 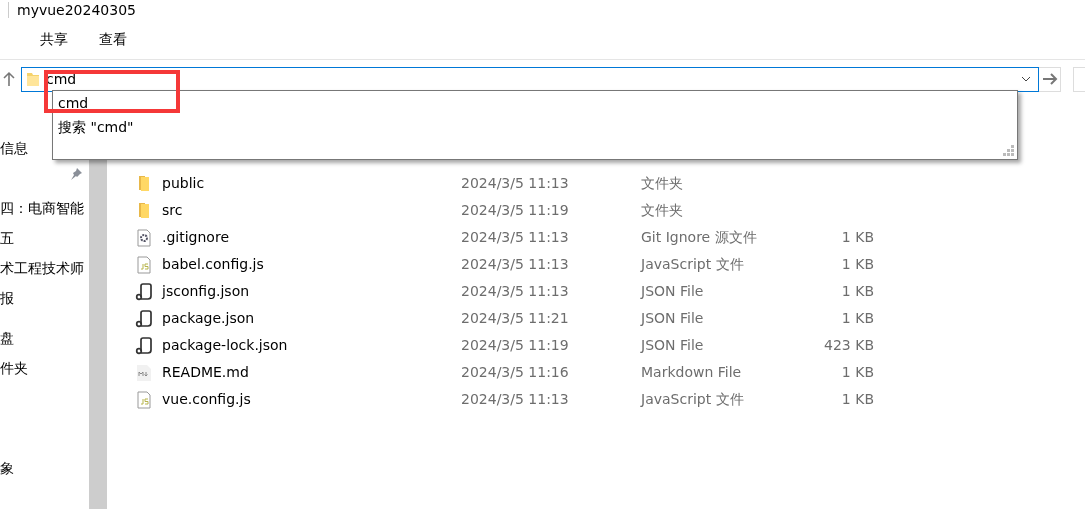 I want to click on chevron-down-icon, so click(x=1026, y=79).